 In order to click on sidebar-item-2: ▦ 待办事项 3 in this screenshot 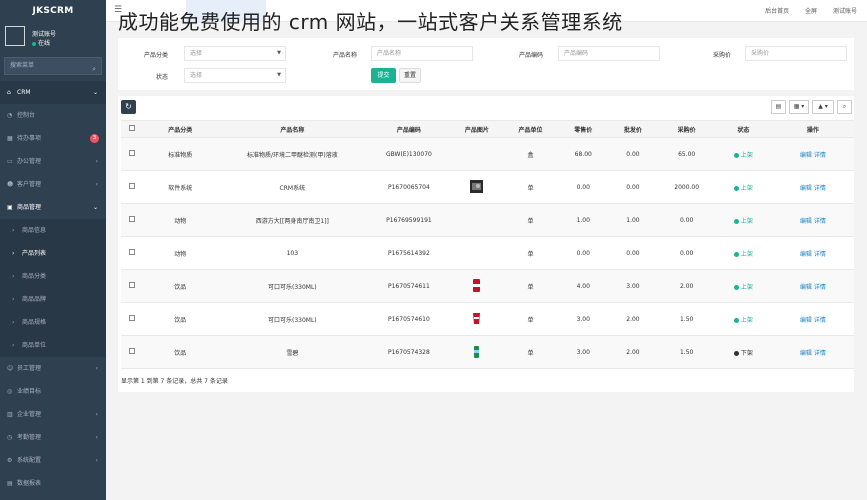, I will do `click(53, 138)`.